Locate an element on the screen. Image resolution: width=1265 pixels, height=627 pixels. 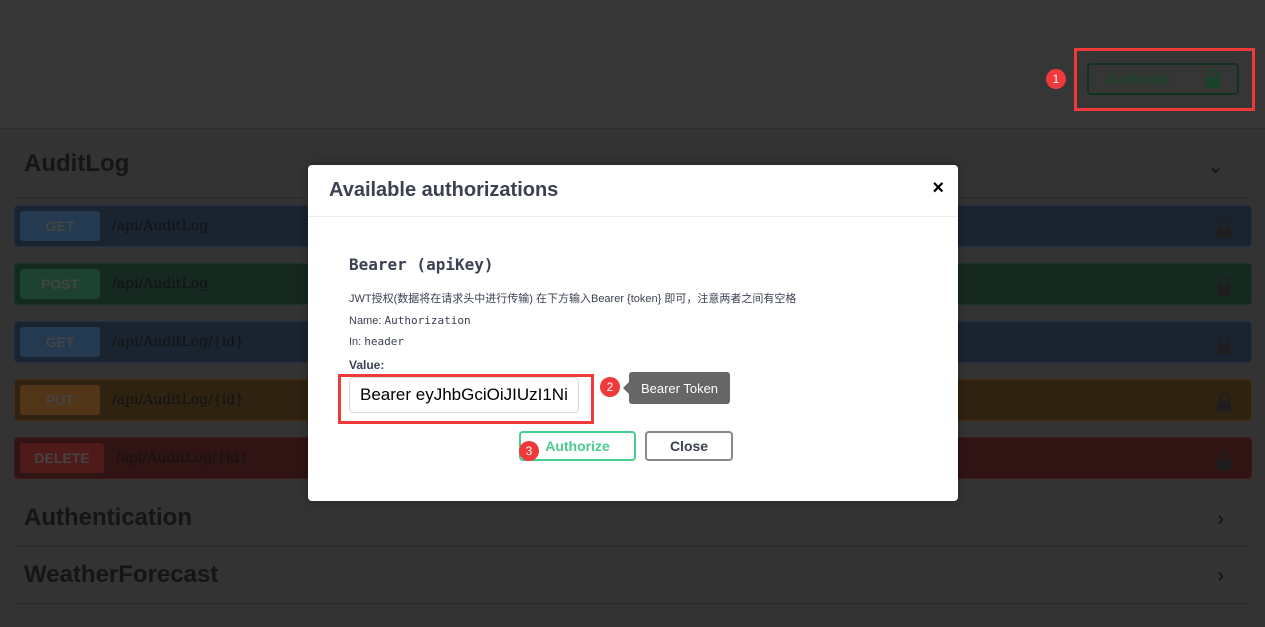
scheme-title: Bearer (apiKey) is located at coordinates (421, 264).